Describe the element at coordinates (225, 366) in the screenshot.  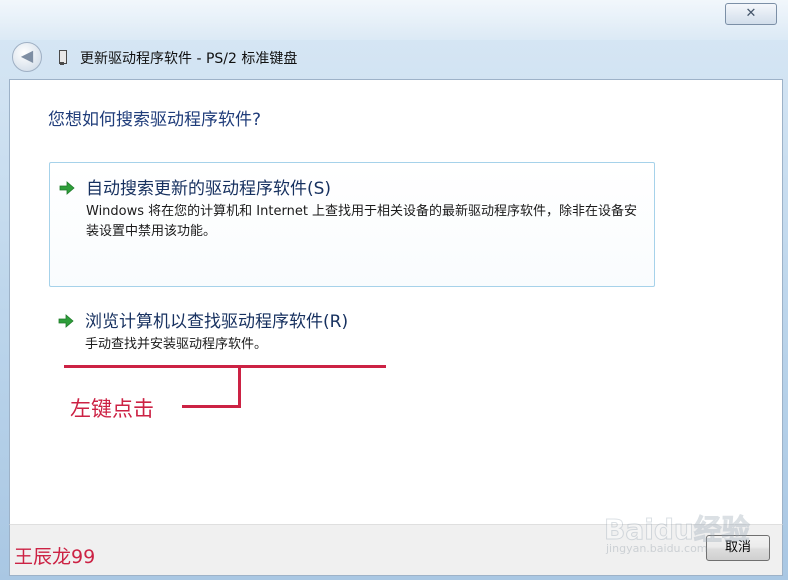
I see `annotation-underline` at that location.